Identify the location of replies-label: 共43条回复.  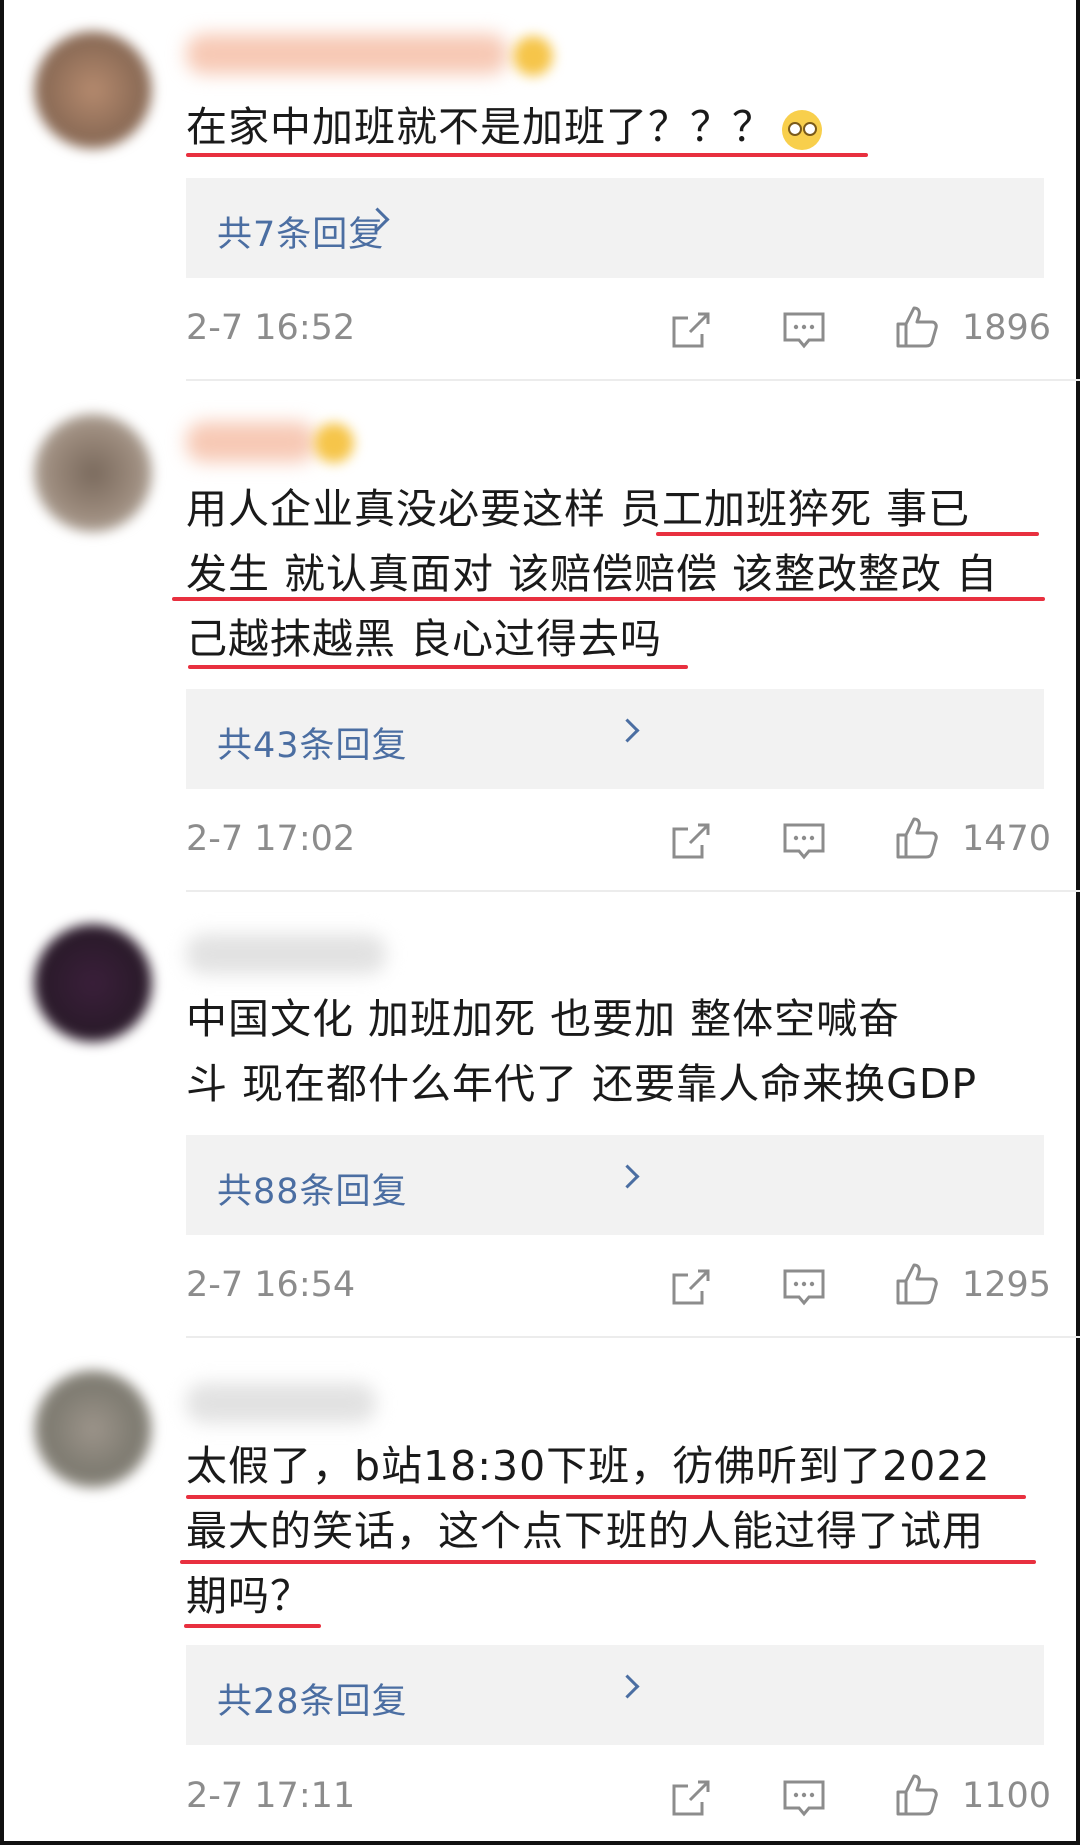
(312, 746).